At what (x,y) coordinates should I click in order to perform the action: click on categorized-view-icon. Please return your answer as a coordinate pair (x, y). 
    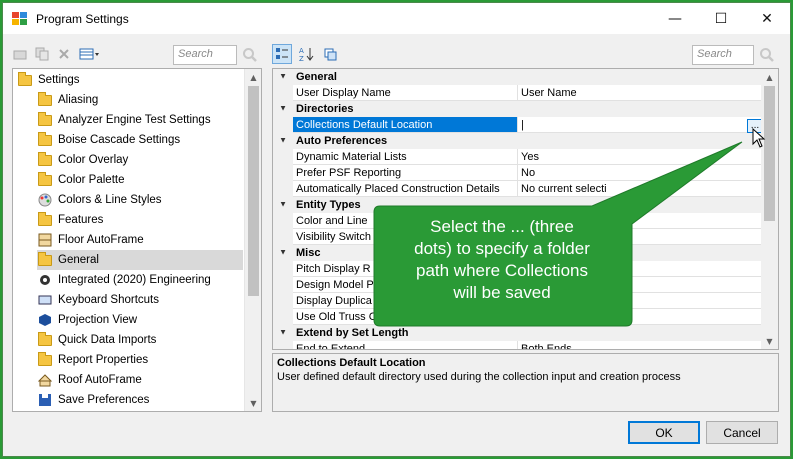
    Looking at the image, I should click on (282, 54).